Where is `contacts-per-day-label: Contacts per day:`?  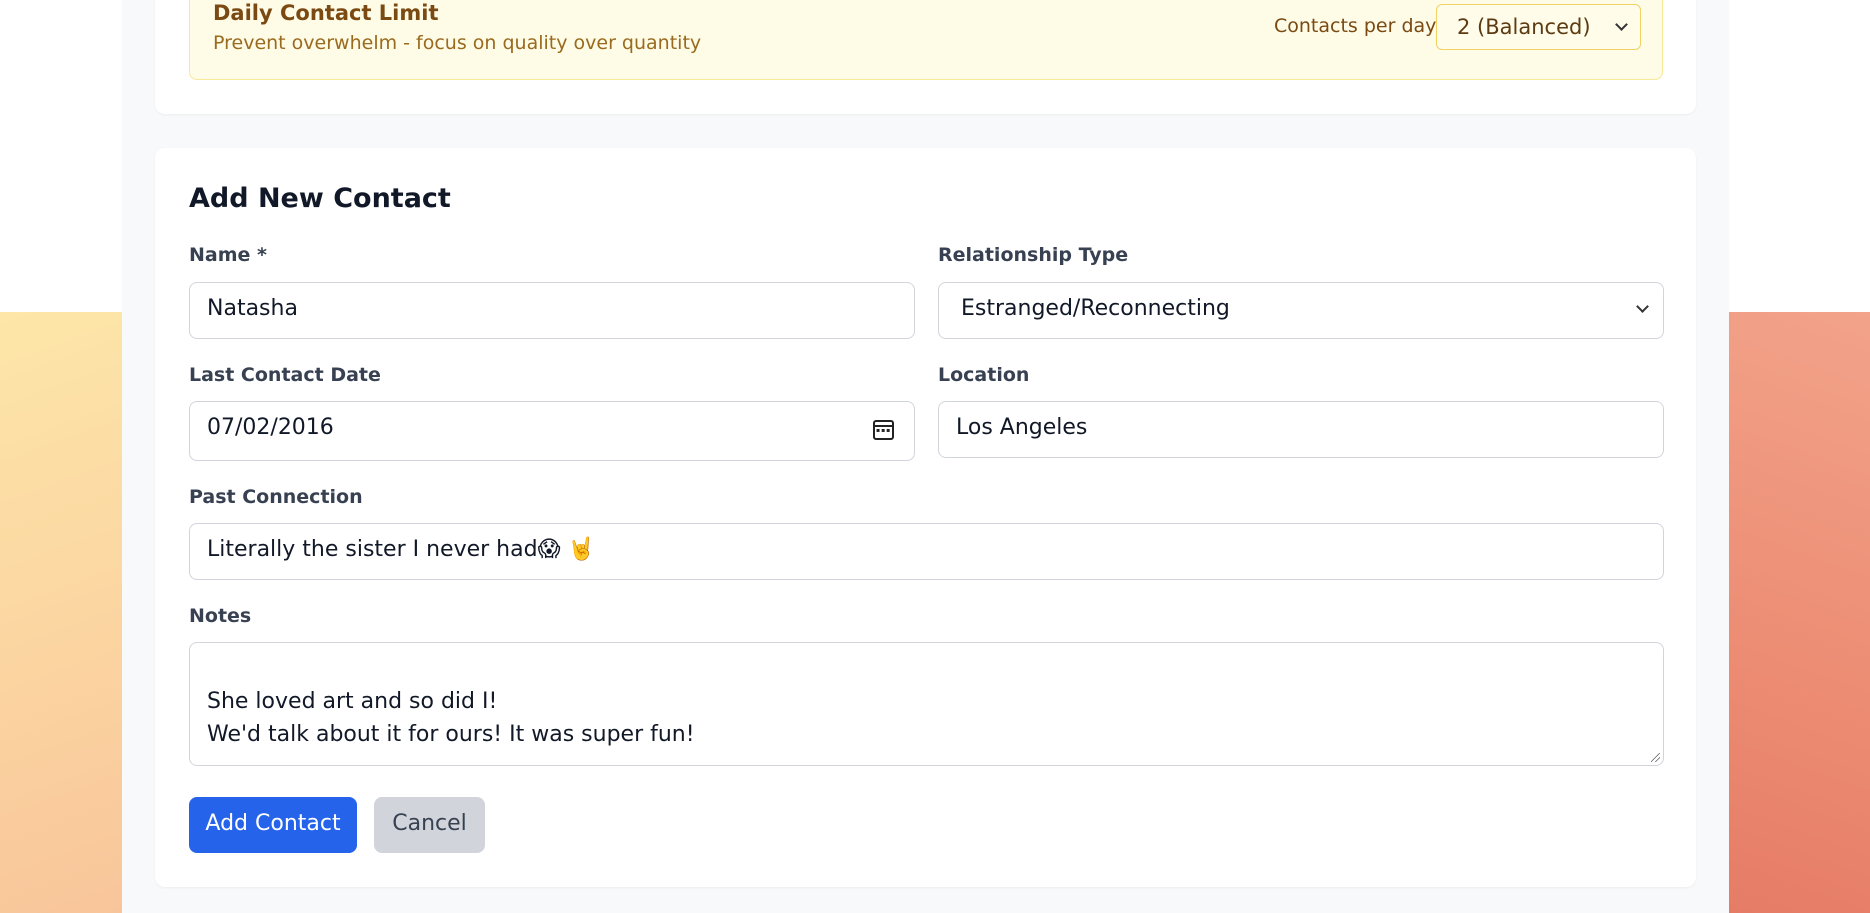
contacts-per-day-label: Contacts per day: is located at coordinates (1358, 26).